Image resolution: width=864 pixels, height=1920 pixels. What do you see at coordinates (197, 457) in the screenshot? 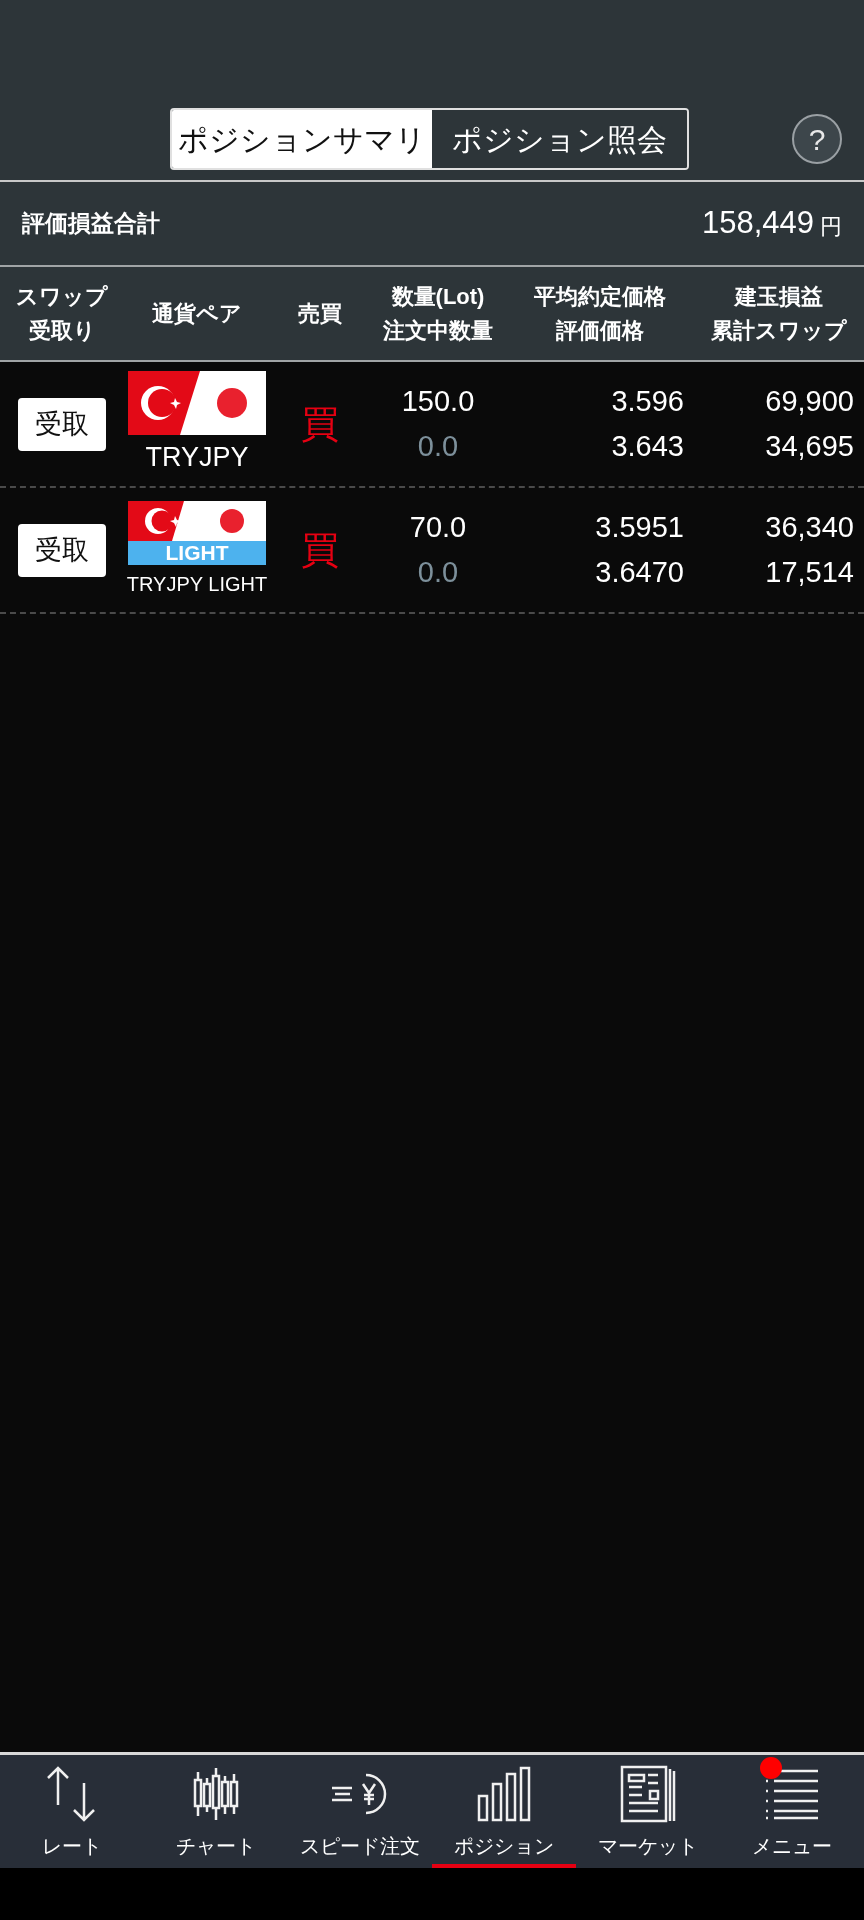
I see `currency-pair-label: TRYJPY` at bounding box center [197, 457].